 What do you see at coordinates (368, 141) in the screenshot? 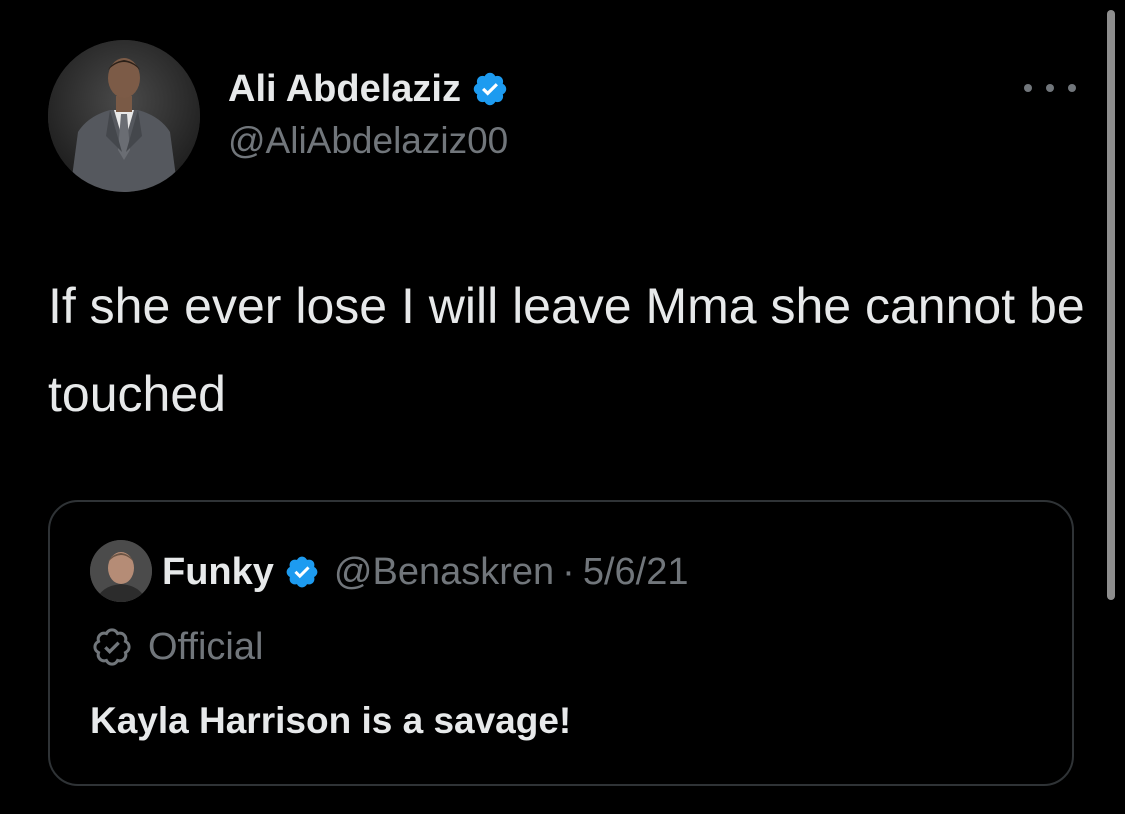
I see `author-handle: @AliAbdelaziz00` at bounding box center [368, 141].